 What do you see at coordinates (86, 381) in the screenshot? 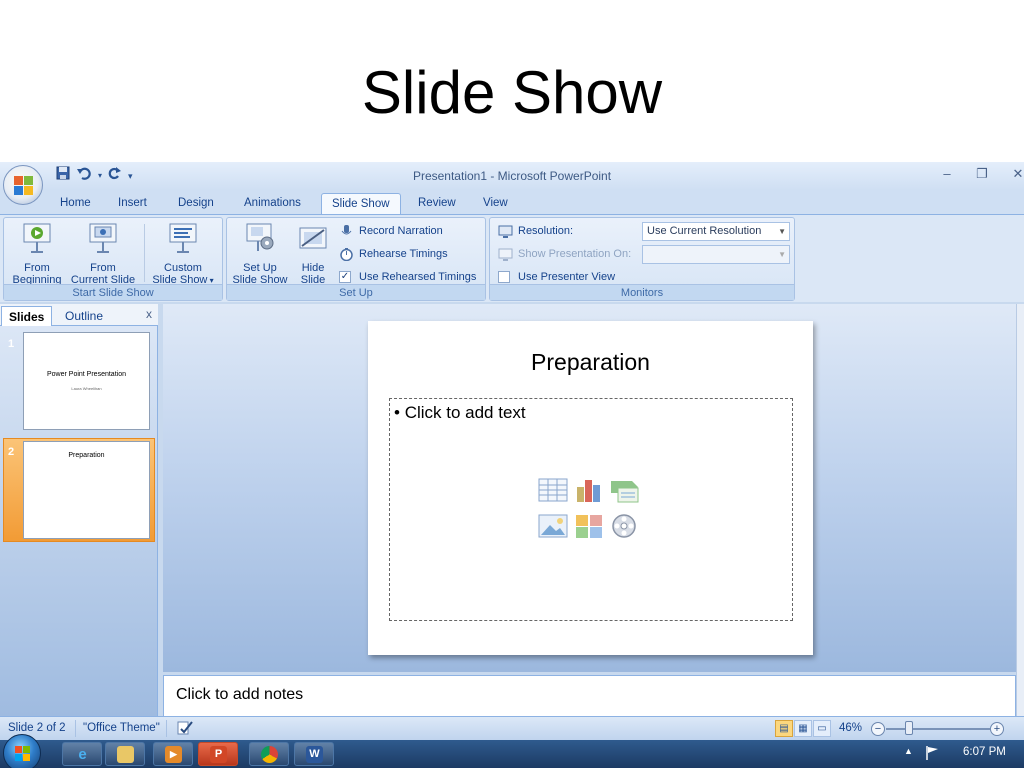
I see `slide-thumbnail: Power Point Presentation Laura Wheelihan` at bounding box center [86, 381].